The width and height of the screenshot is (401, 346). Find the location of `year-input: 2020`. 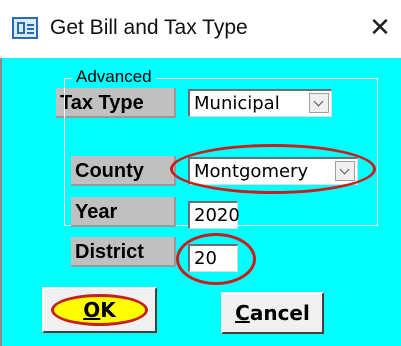

year-input: 2020 is located at coordinates (214, 215).